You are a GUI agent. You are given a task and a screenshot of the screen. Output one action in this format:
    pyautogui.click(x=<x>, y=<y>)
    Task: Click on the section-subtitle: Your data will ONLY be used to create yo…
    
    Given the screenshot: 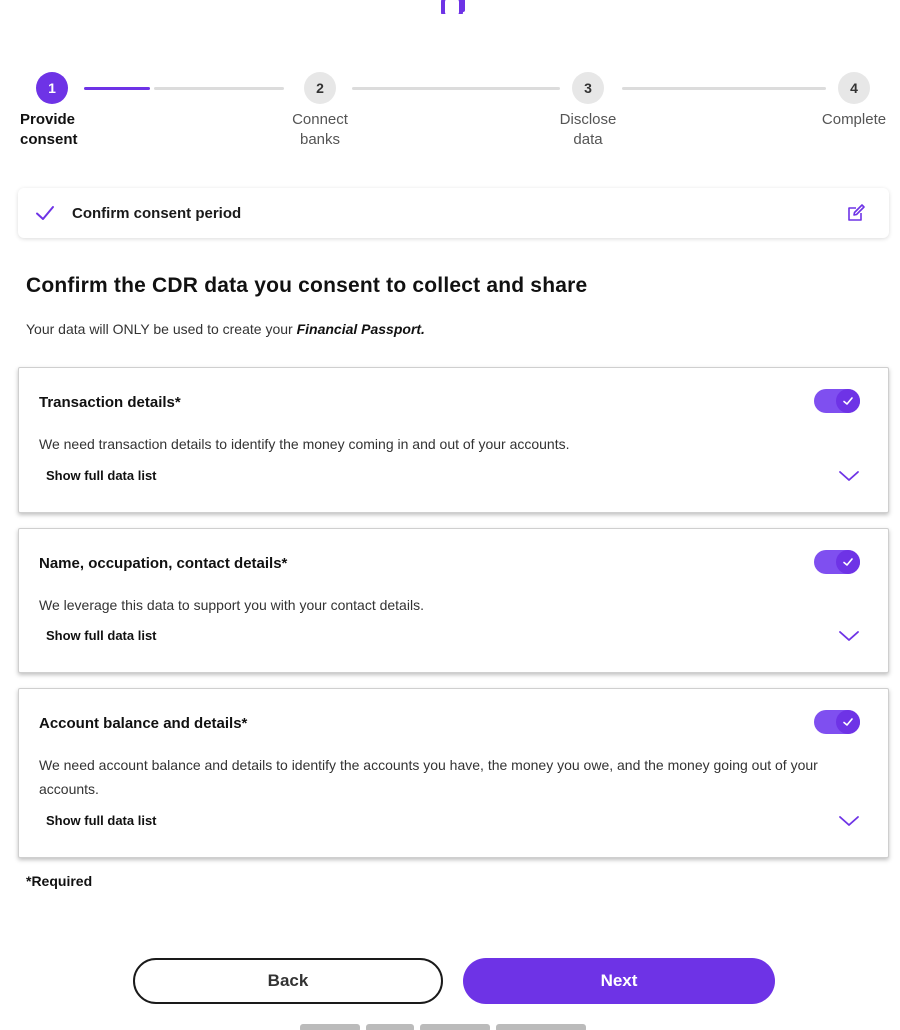 What is the action you would take?
    pyautogui.click(x=225, y=329)
    